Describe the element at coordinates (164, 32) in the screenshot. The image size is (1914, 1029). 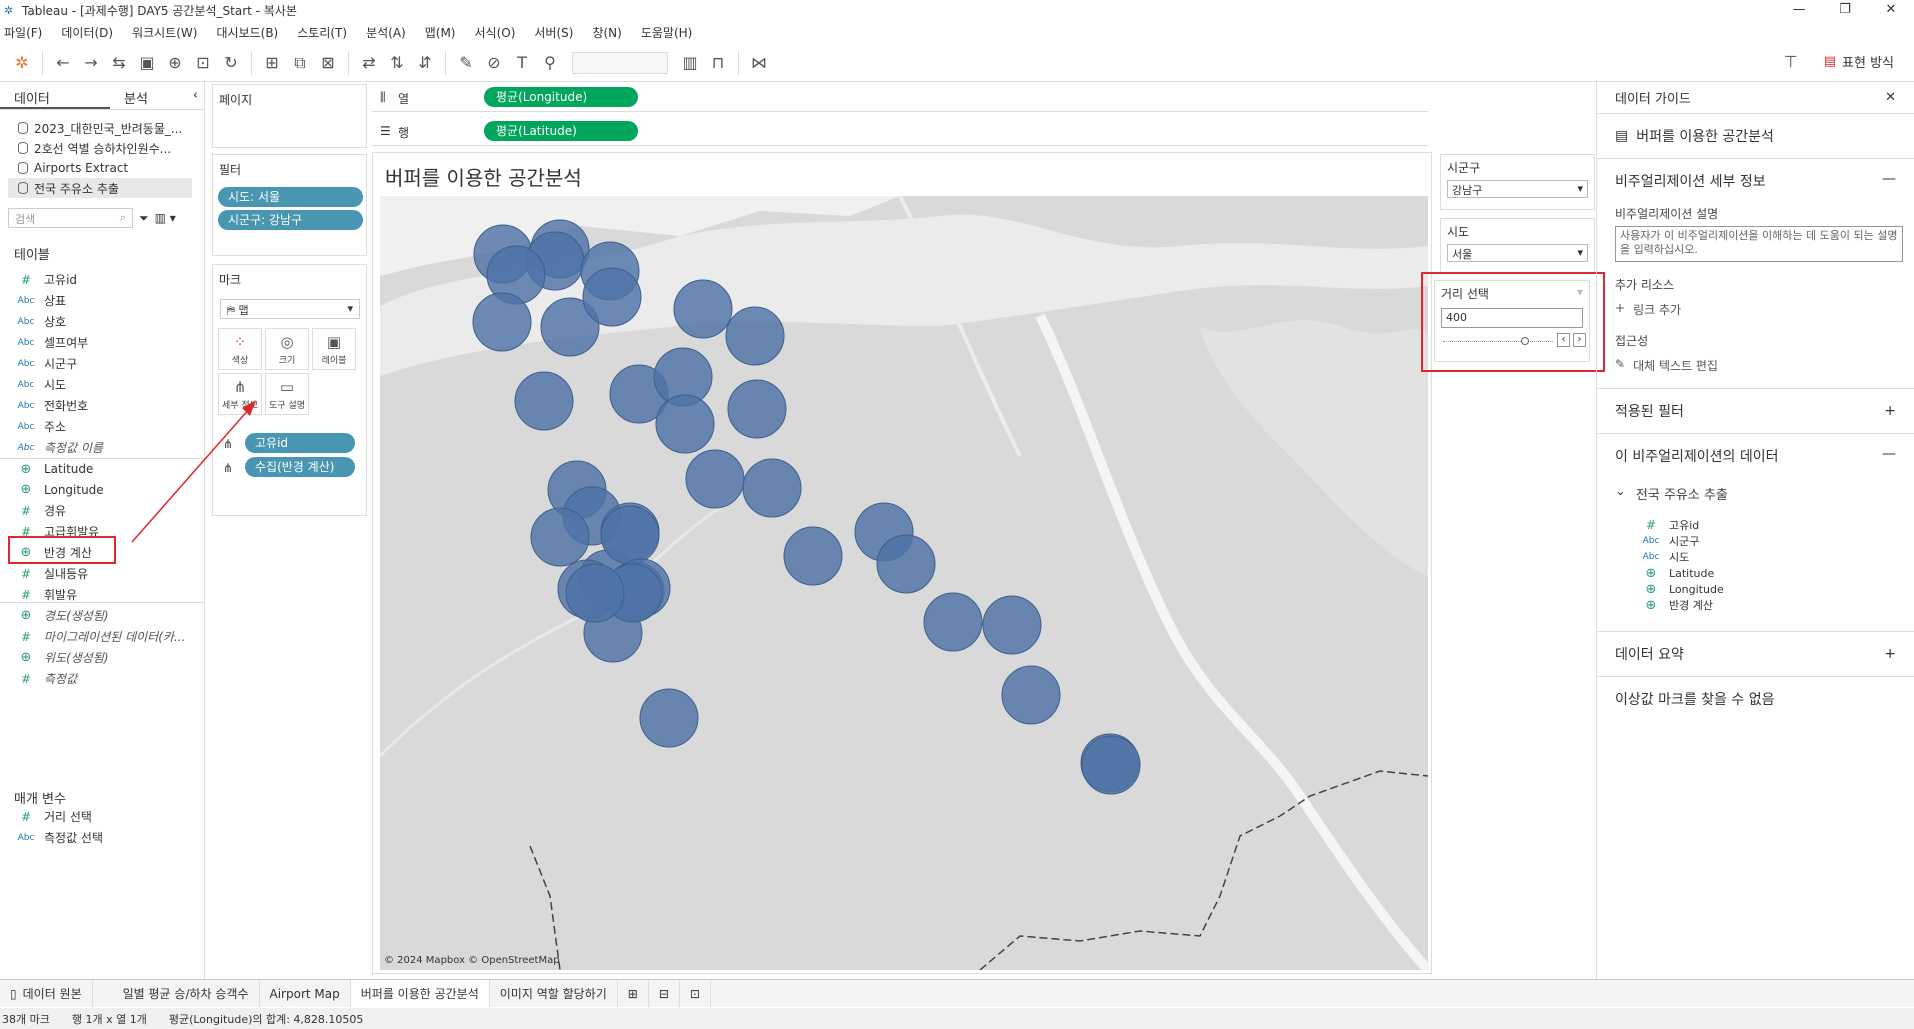
I see `menu-worksheet: 워크시트(W)` at that location.